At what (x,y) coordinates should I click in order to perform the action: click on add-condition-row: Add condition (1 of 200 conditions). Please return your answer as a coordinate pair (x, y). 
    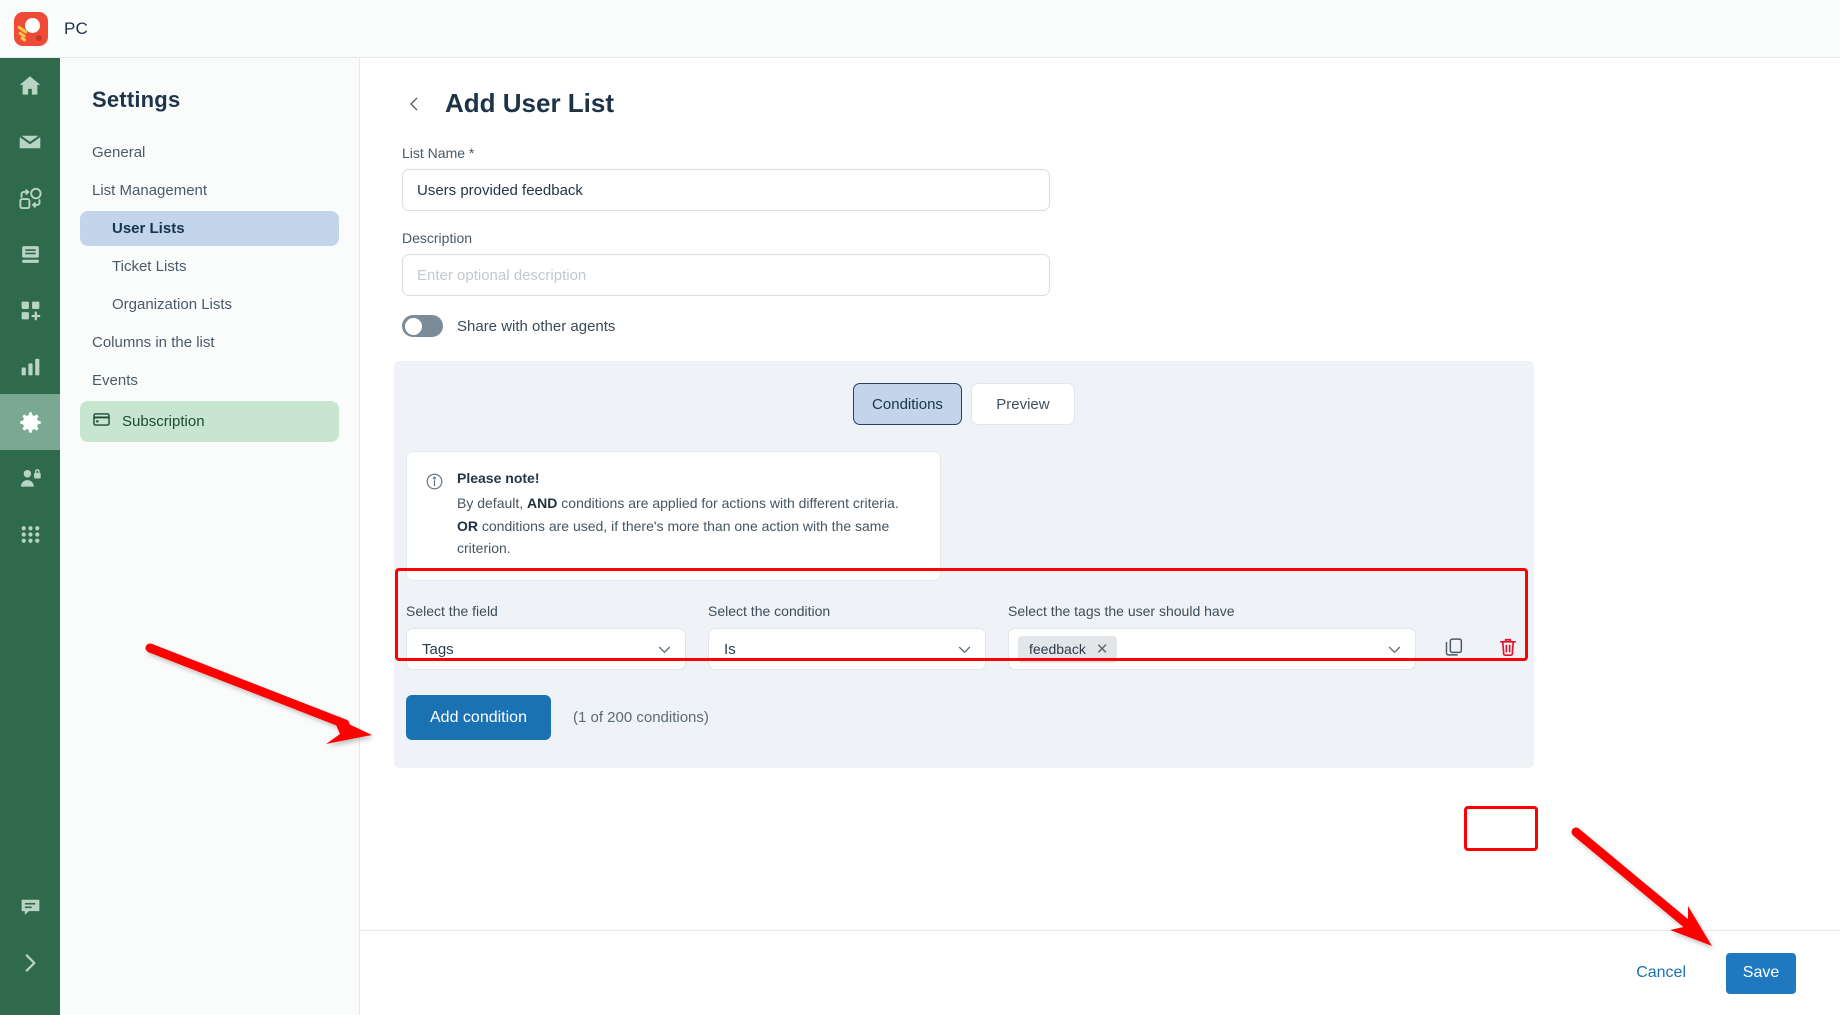
    Looking at the image, I should click on (970, 718).